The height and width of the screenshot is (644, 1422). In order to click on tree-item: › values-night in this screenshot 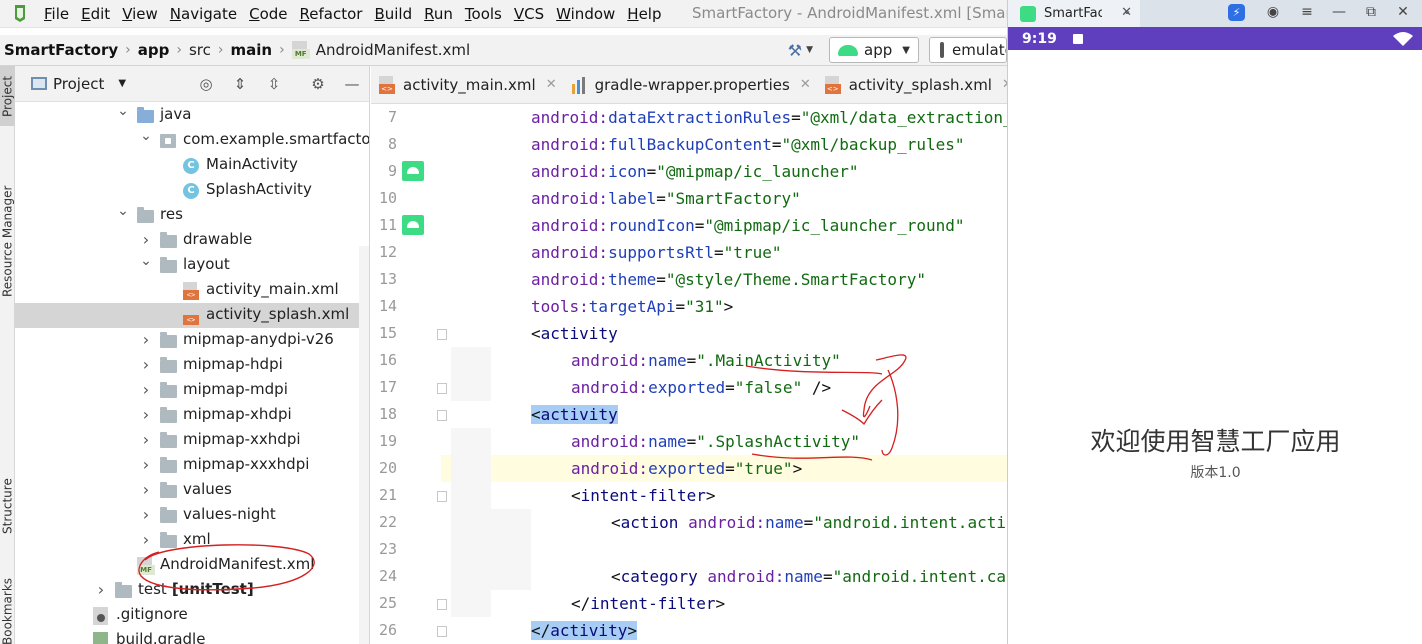, I will do `click(192, 515)`.